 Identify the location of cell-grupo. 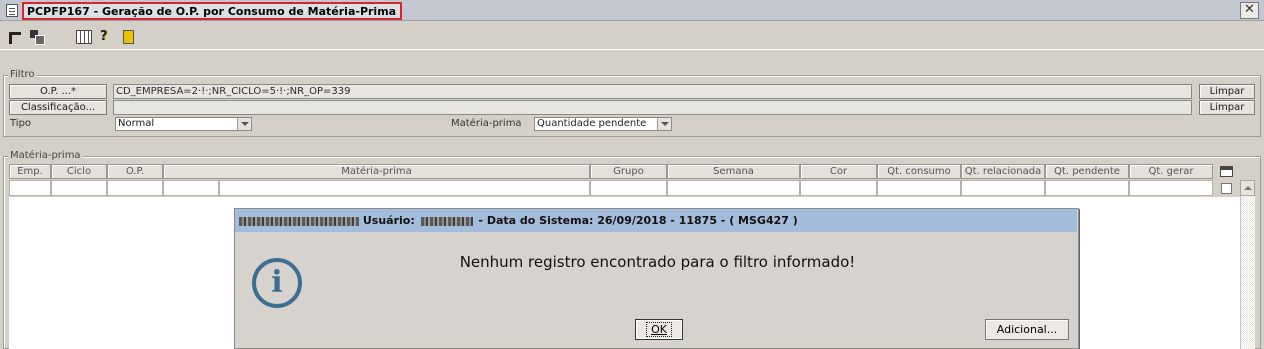
(628, 188).